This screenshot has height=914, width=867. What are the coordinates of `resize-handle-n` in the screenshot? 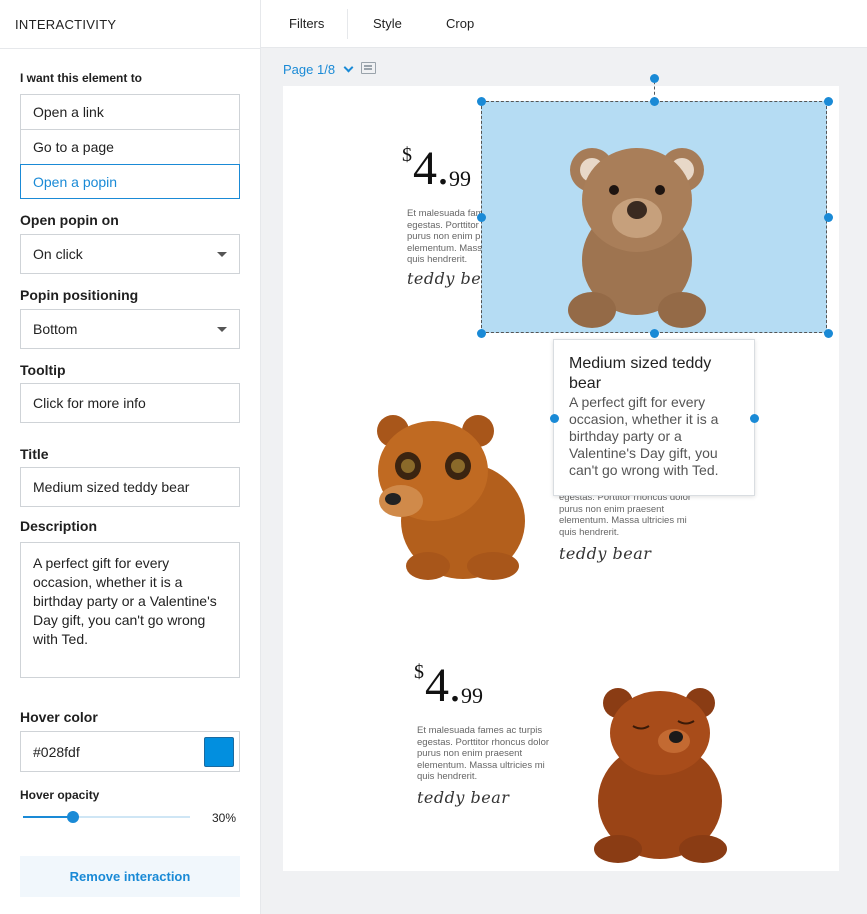 It's located at (654, 101).